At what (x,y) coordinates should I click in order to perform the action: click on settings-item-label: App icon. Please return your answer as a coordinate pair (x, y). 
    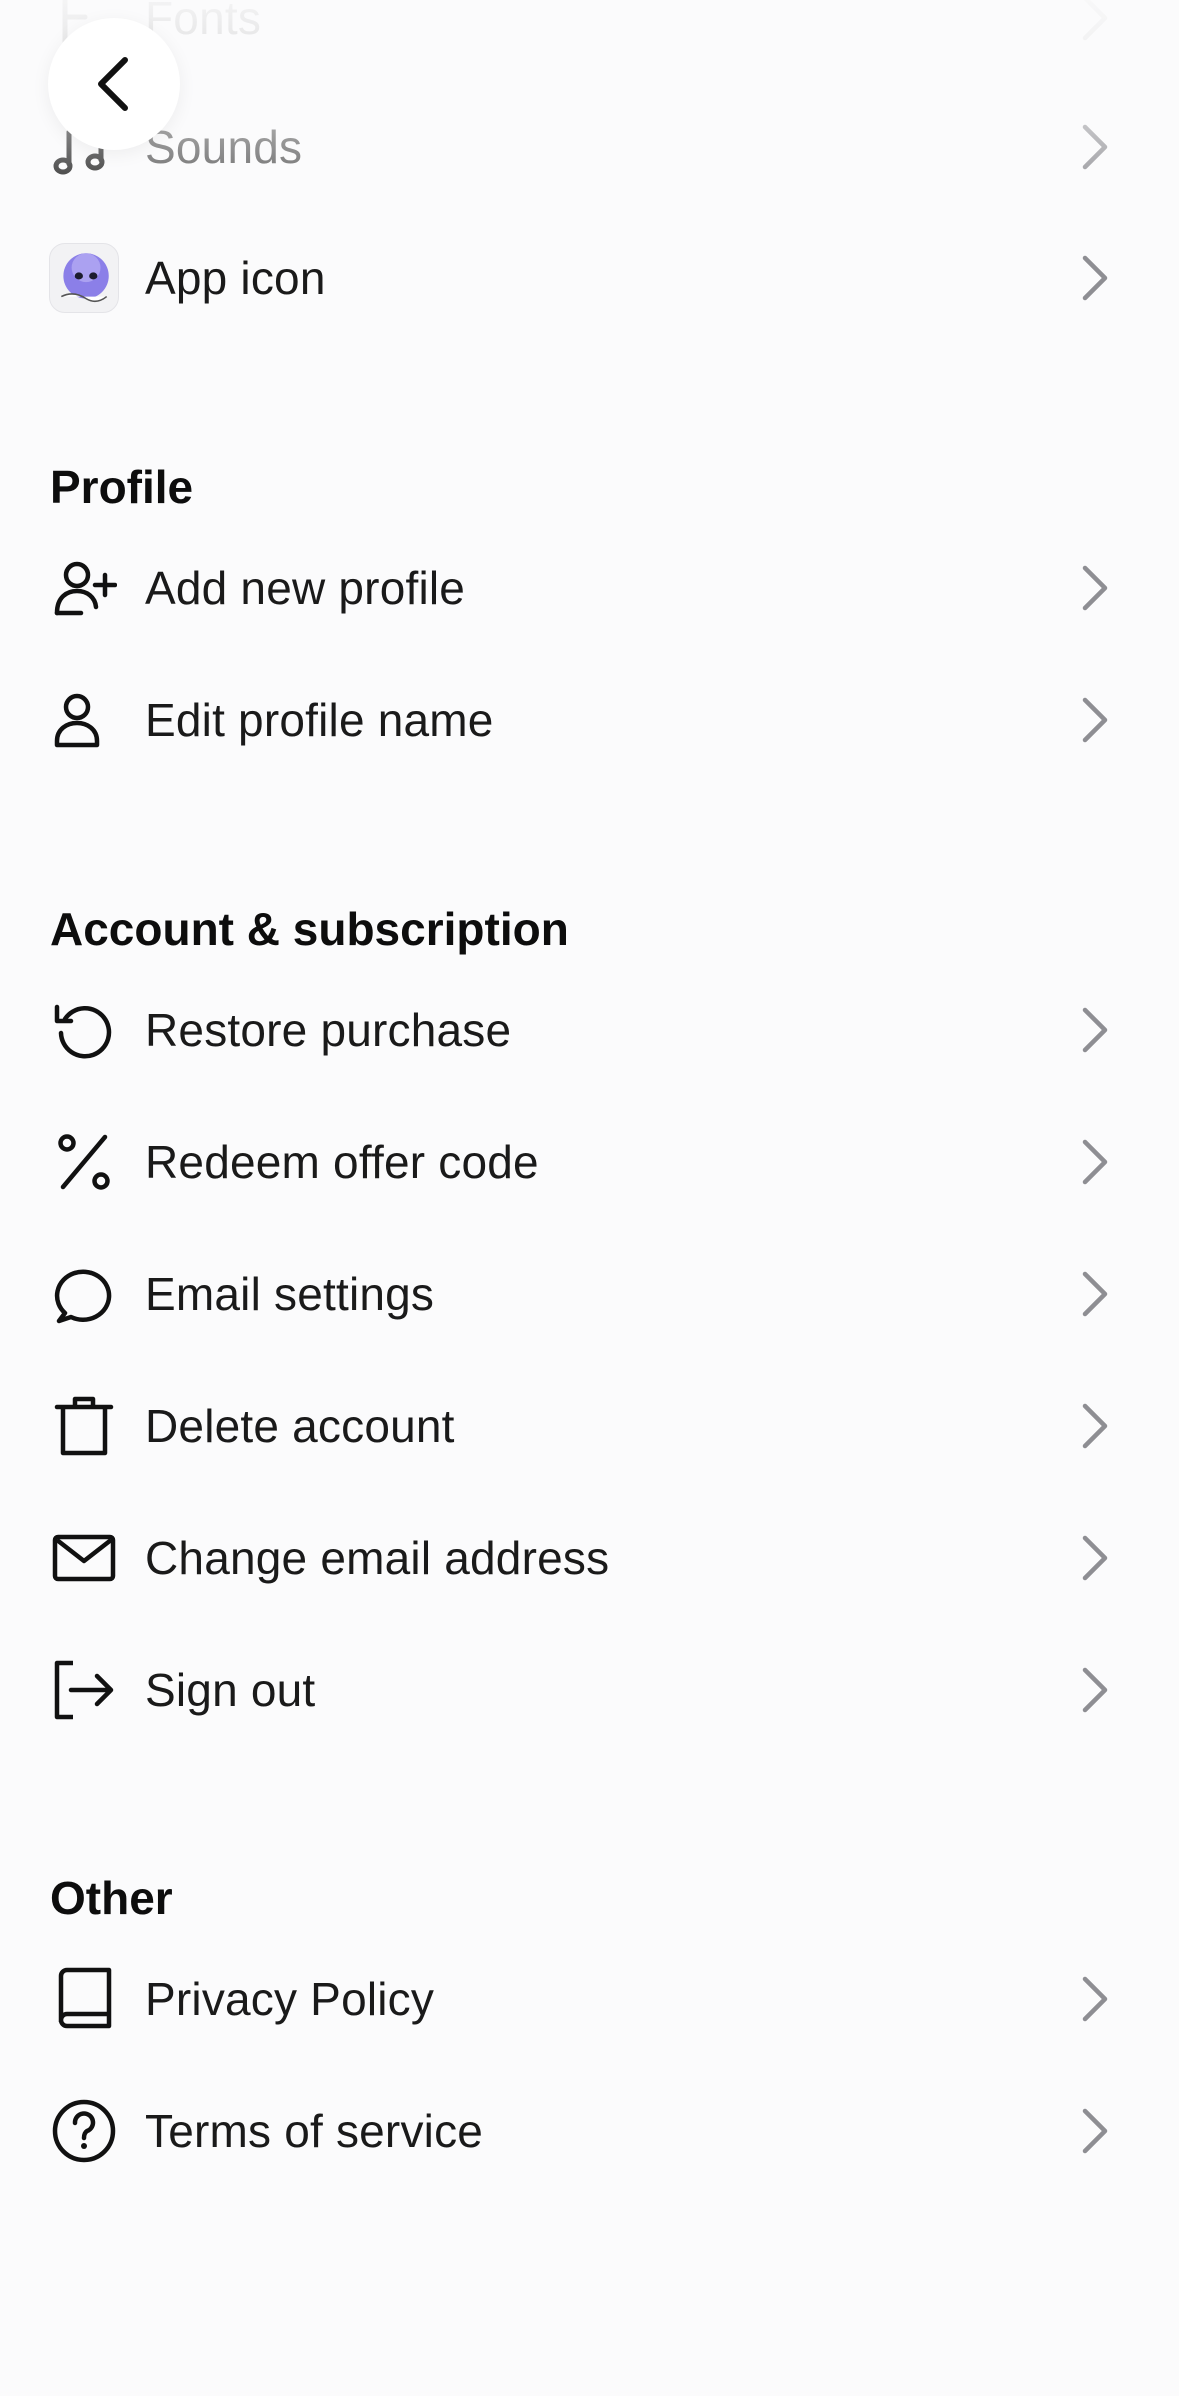
    Looking at the image, I should click on (235, 278).